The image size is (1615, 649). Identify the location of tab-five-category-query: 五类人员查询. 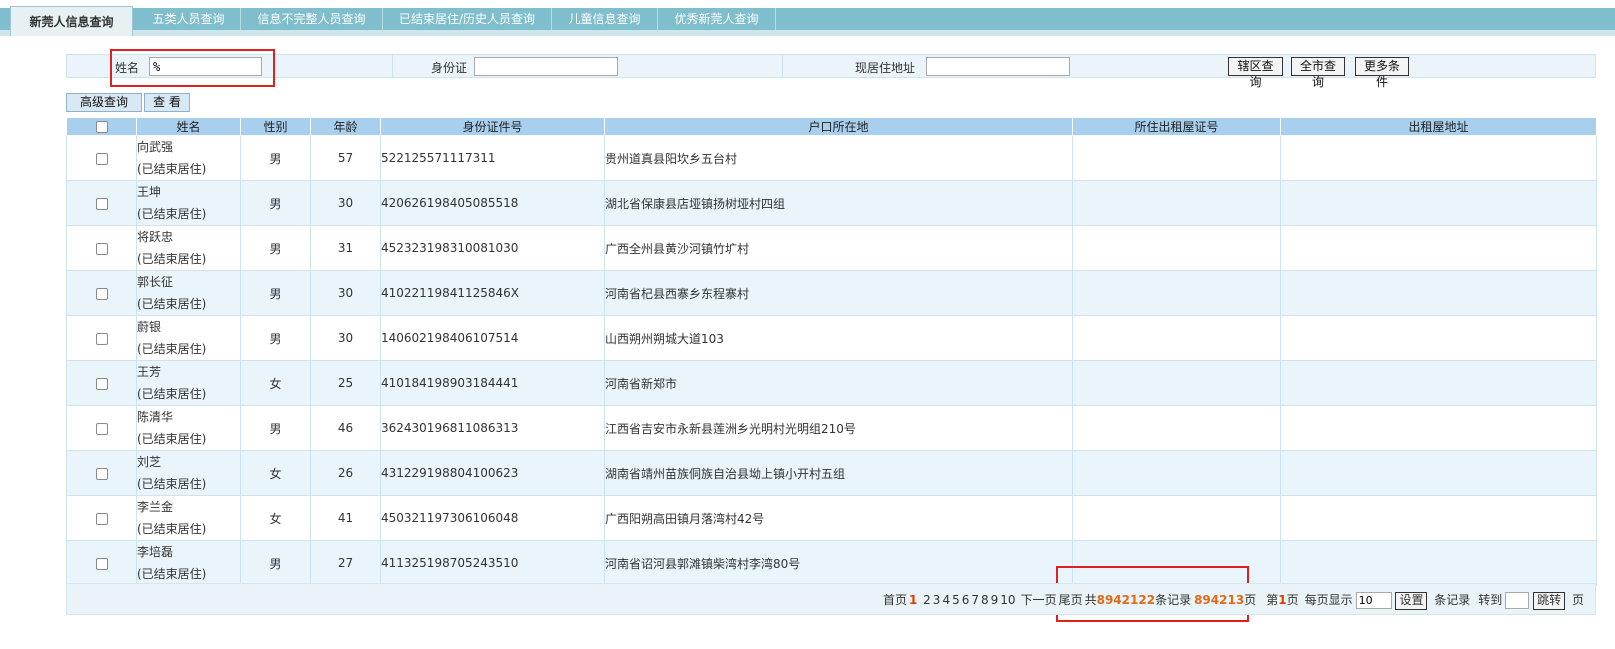
(189, 19).